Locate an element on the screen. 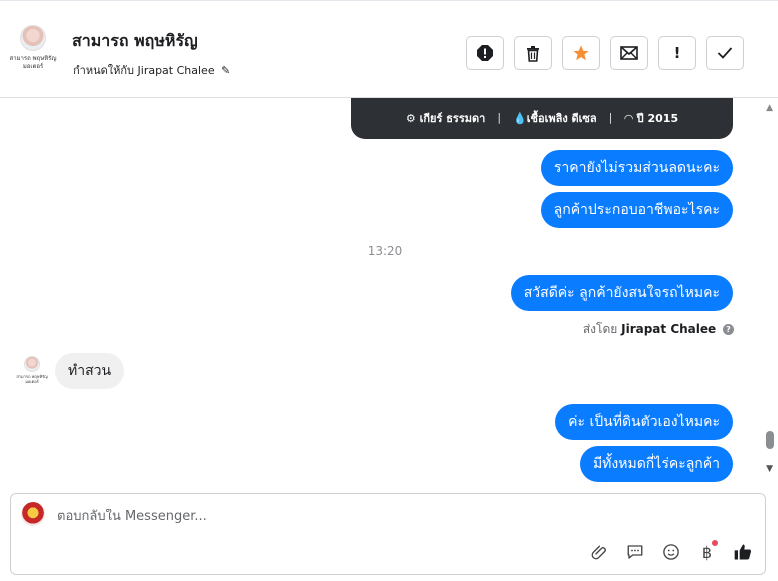 This screenshot has width=778, height=581. alert-icon is located at coordinates (485, 53).